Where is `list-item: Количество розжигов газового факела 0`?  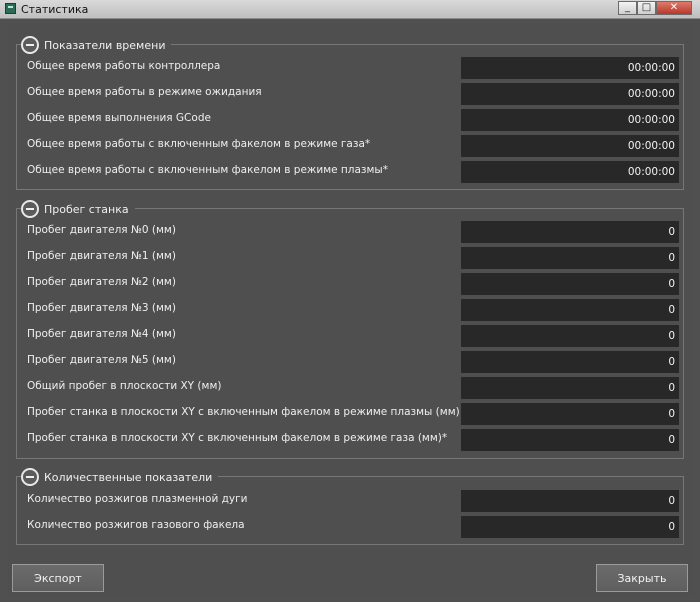
list-item: Количество розжигов газового факела 0 is located at coordinates (353, 527).